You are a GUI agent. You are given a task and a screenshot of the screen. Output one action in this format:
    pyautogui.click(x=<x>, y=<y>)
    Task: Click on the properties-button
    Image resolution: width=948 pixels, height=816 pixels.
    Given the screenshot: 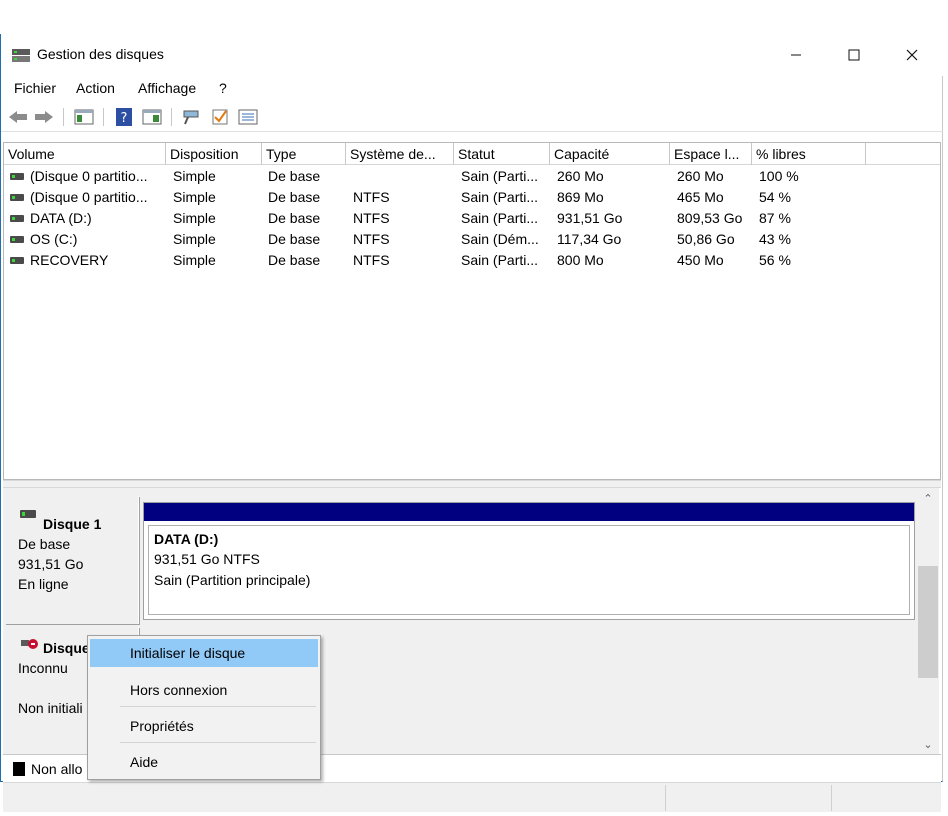 What is the action you would take?
    pyautogui.click(x=152, y=117)
    